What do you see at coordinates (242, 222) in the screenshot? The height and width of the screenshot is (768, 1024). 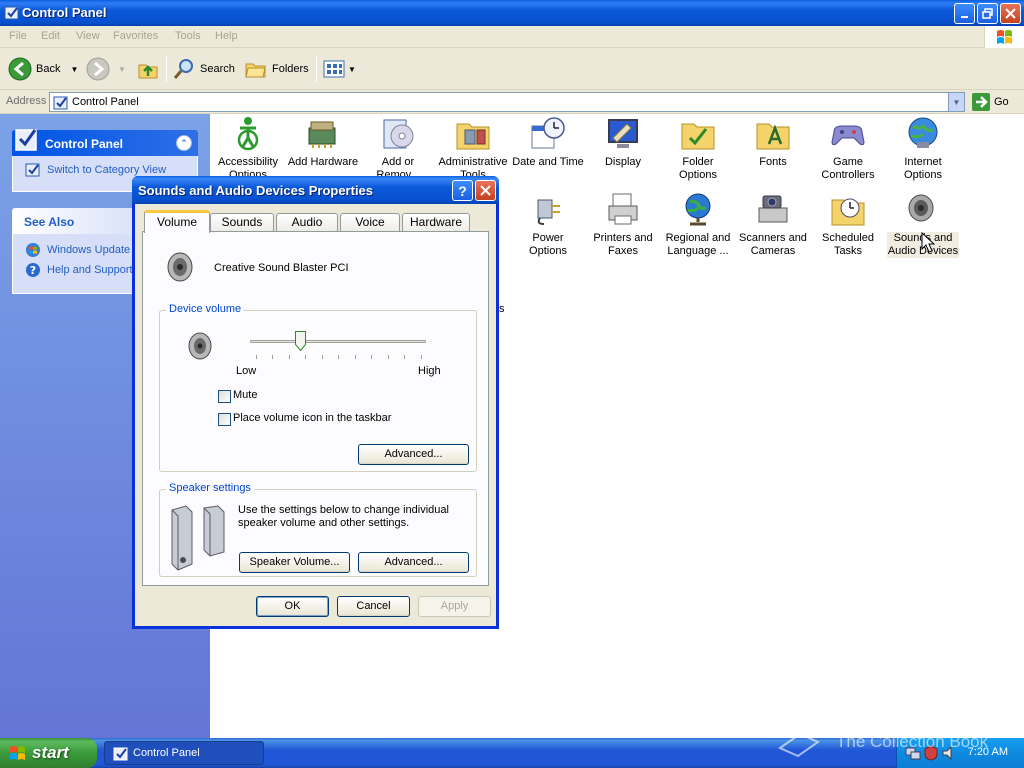 I see `tab-sounds: Sounds` at bounding box center [242, 222].